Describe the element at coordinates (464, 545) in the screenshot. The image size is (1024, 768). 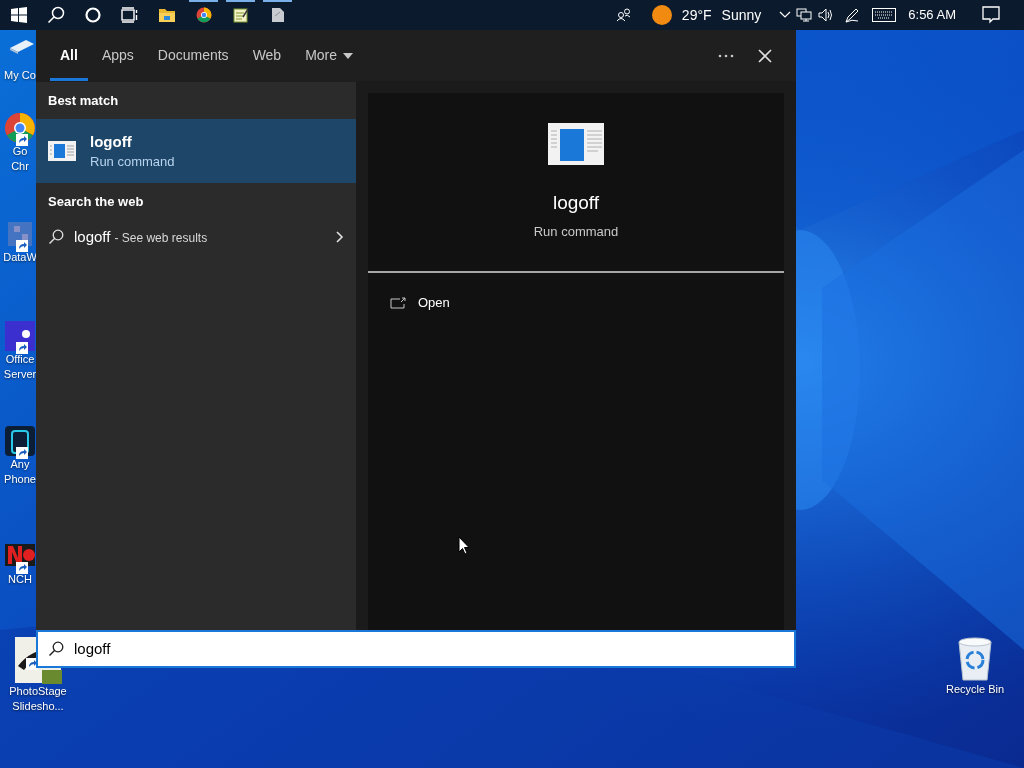
I see `cursor-icon` at that location.